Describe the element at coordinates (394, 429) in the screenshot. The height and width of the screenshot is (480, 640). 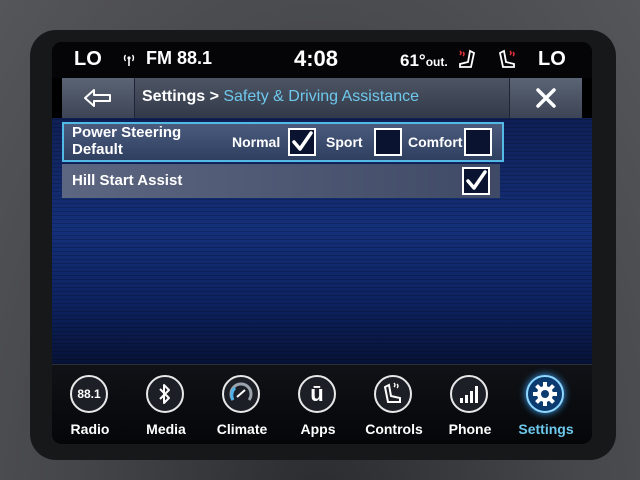
I see `nav-controls-label: Controls` at that location.